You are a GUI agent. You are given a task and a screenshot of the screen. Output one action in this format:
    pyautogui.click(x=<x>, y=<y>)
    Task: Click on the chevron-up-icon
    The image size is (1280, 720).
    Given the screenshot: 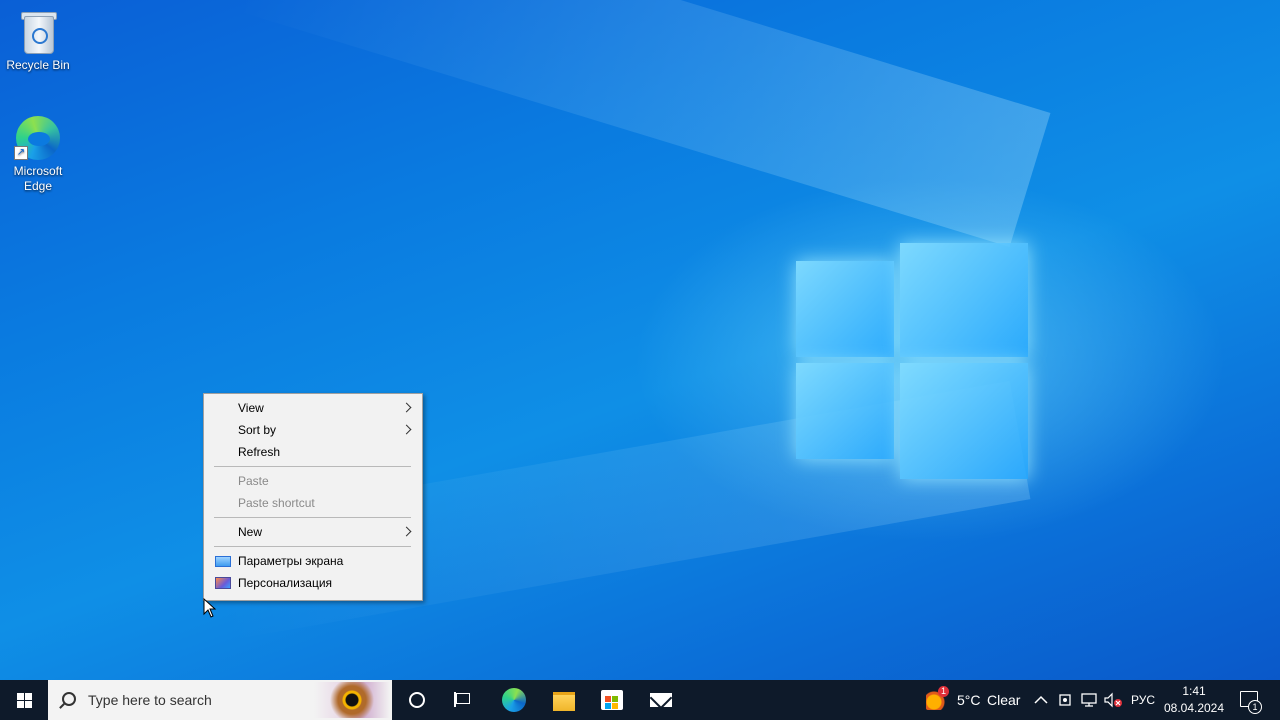 What is the action you would take?
    pyautogui.click(x=1041, y=700)
    